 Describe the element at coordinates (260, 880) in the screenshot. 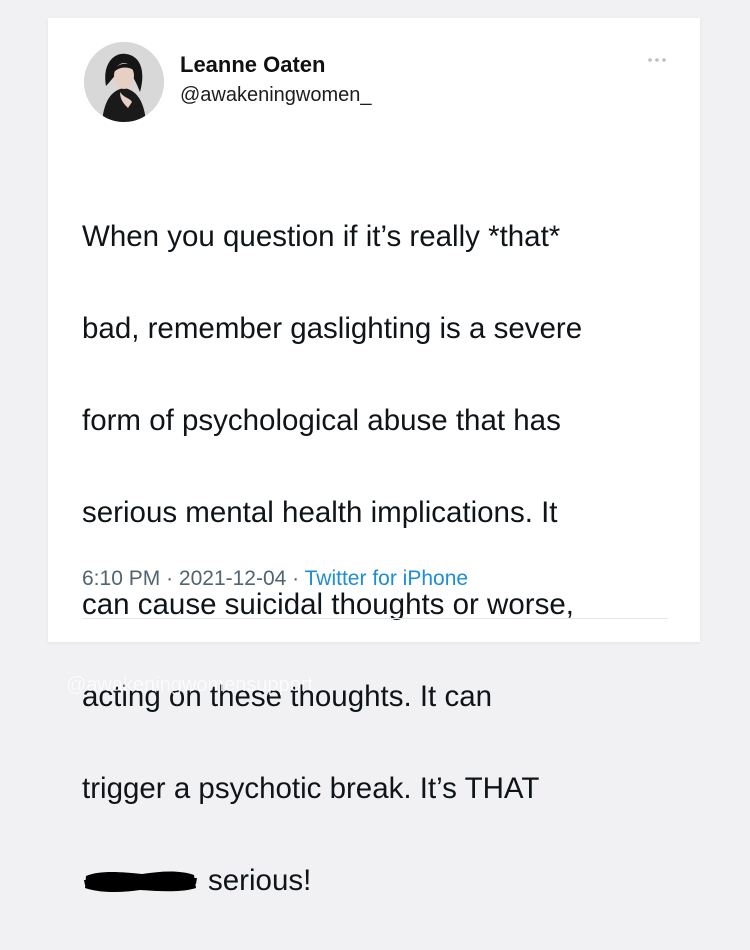

I see `tweet-text-serious: serious!` at that location.